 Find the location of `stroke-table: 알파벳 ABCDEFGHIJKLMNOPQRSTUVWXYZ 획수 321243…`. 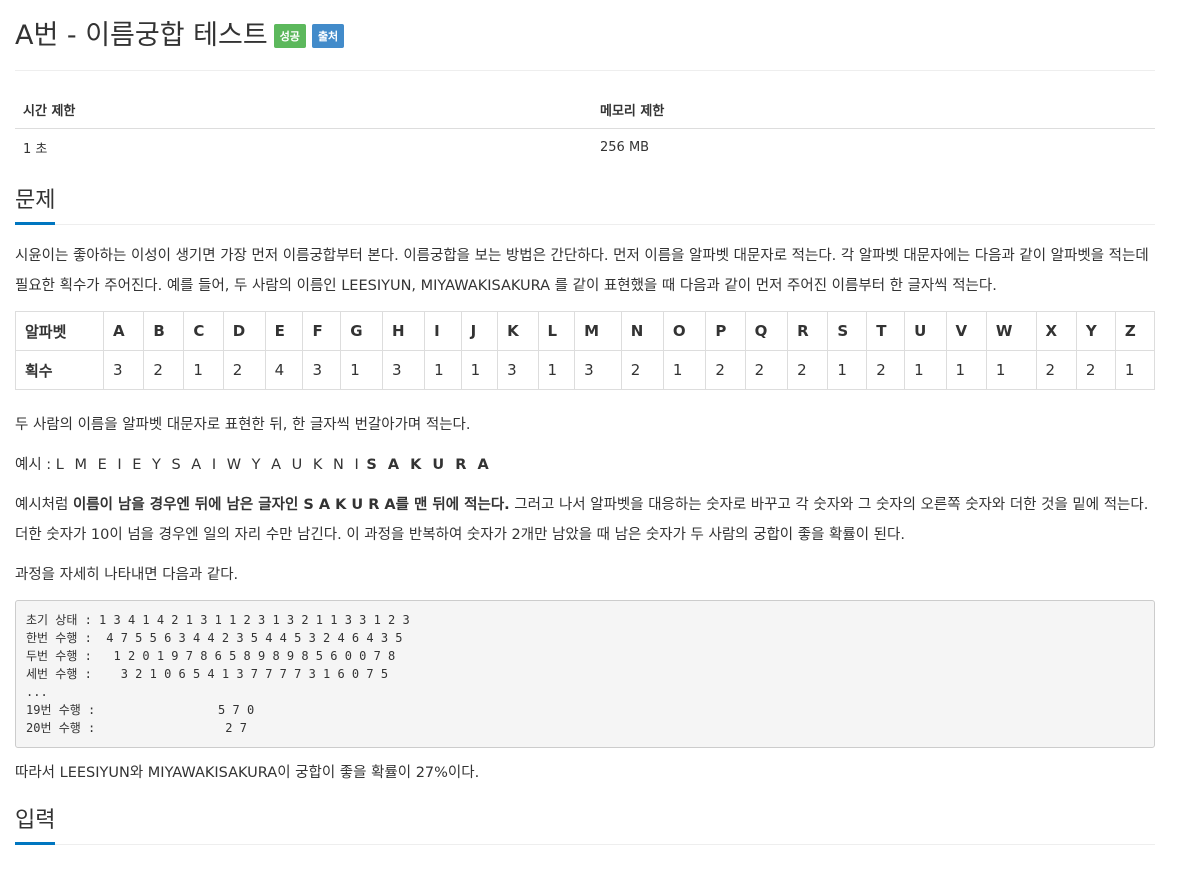

stroke-table: 알파벳 ABCDEFGHIJKLMNOPQRSTUVWXYZ 획수 321243… is located at coordinates (585, 350).